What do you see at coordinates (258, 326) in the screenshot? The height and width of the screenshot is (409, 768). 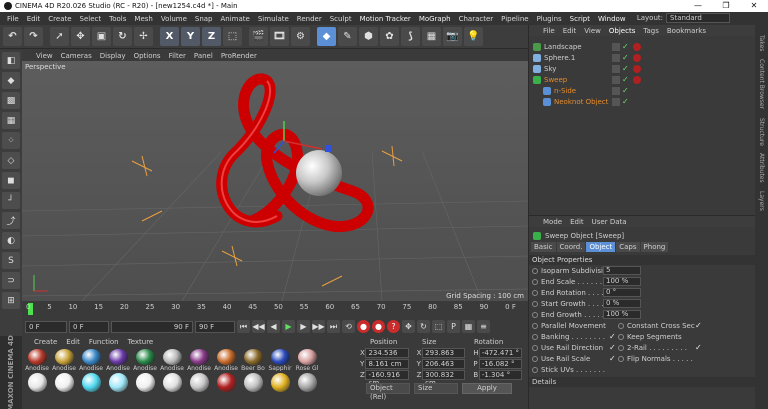 I see `previous-key-icon: ◀◀` at bounding box center [258, 326].